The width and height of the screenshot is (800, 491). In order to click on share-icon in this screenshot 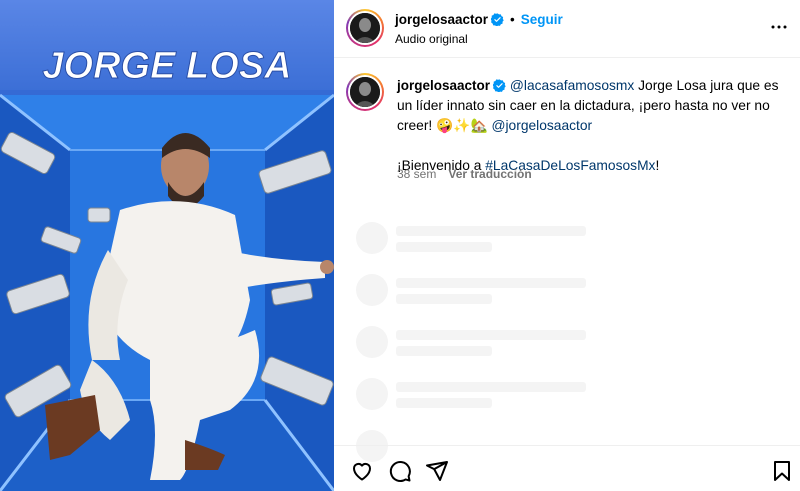, I will do `click(437, 471)`.